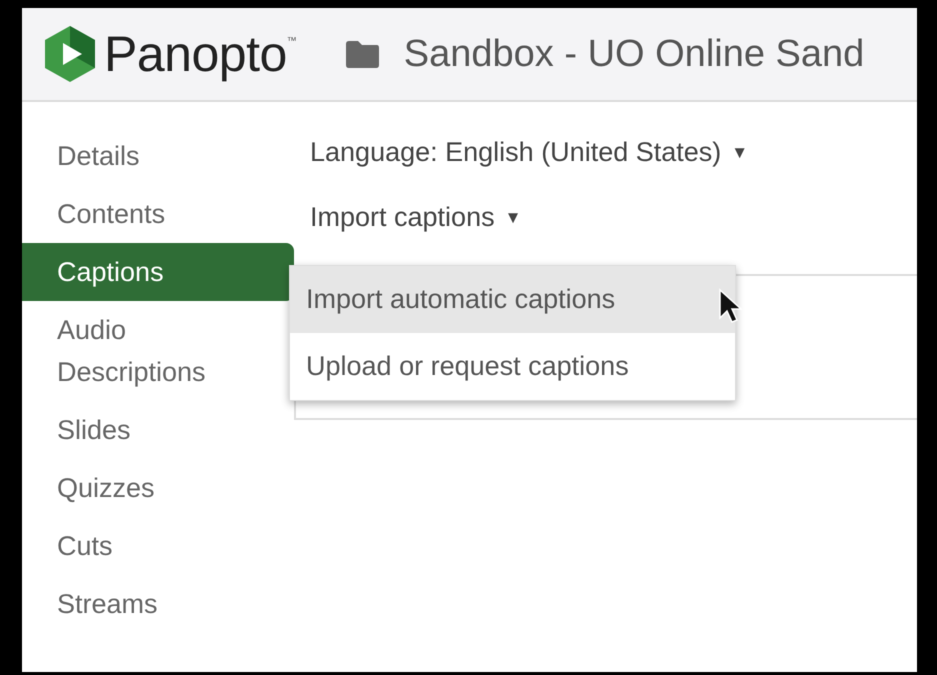  I want to click on sidebar-item: Quizzes, so click(158, 488).